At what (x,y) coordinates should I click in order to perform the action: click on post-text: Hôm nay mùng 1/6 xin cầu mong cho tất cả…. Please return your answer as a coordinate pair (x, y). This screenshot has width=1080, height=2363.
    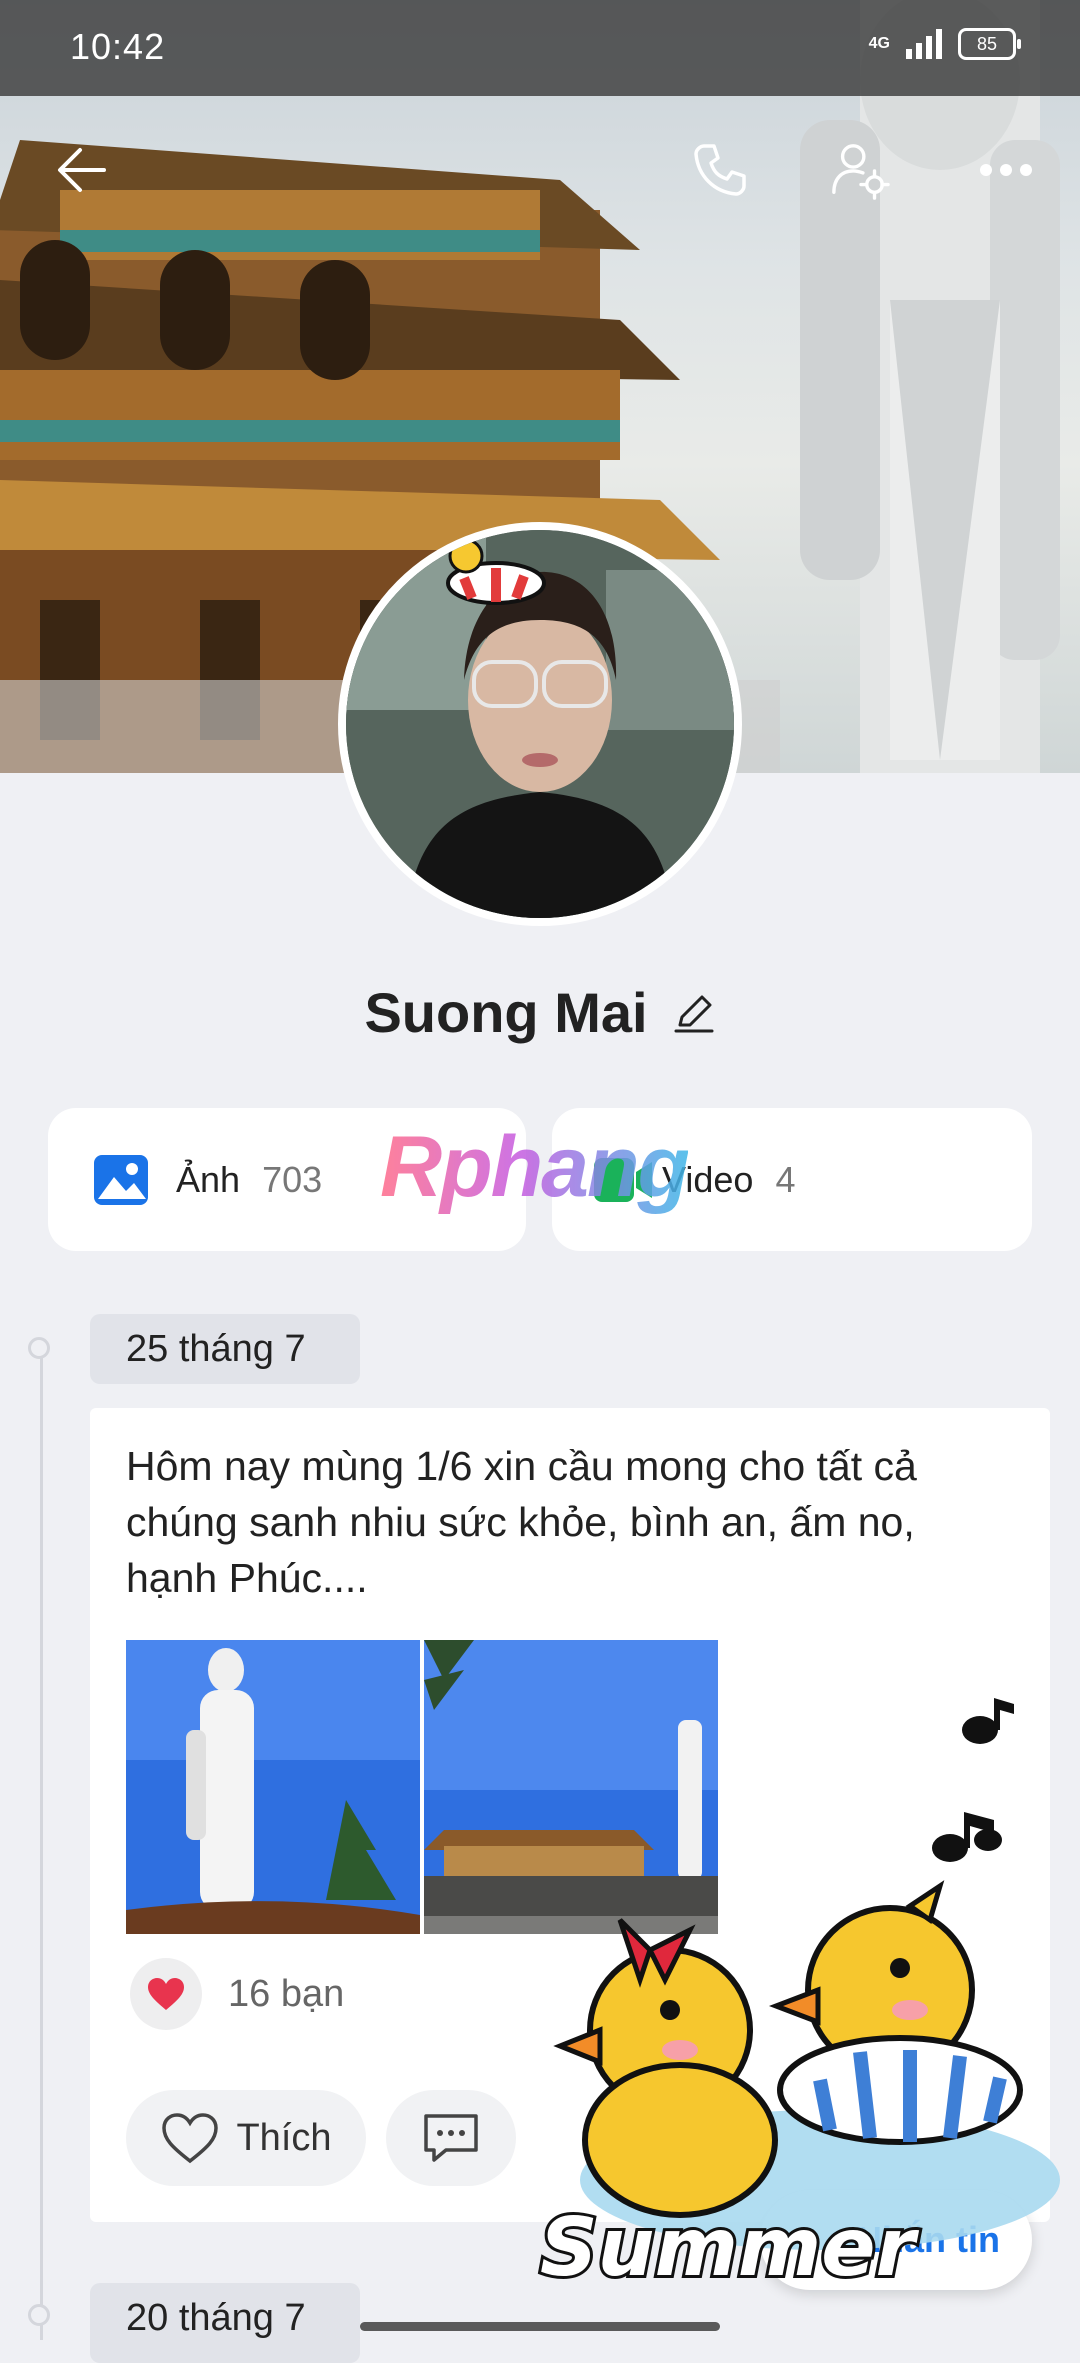
    Looking at the image, I should click on (521, 1522).